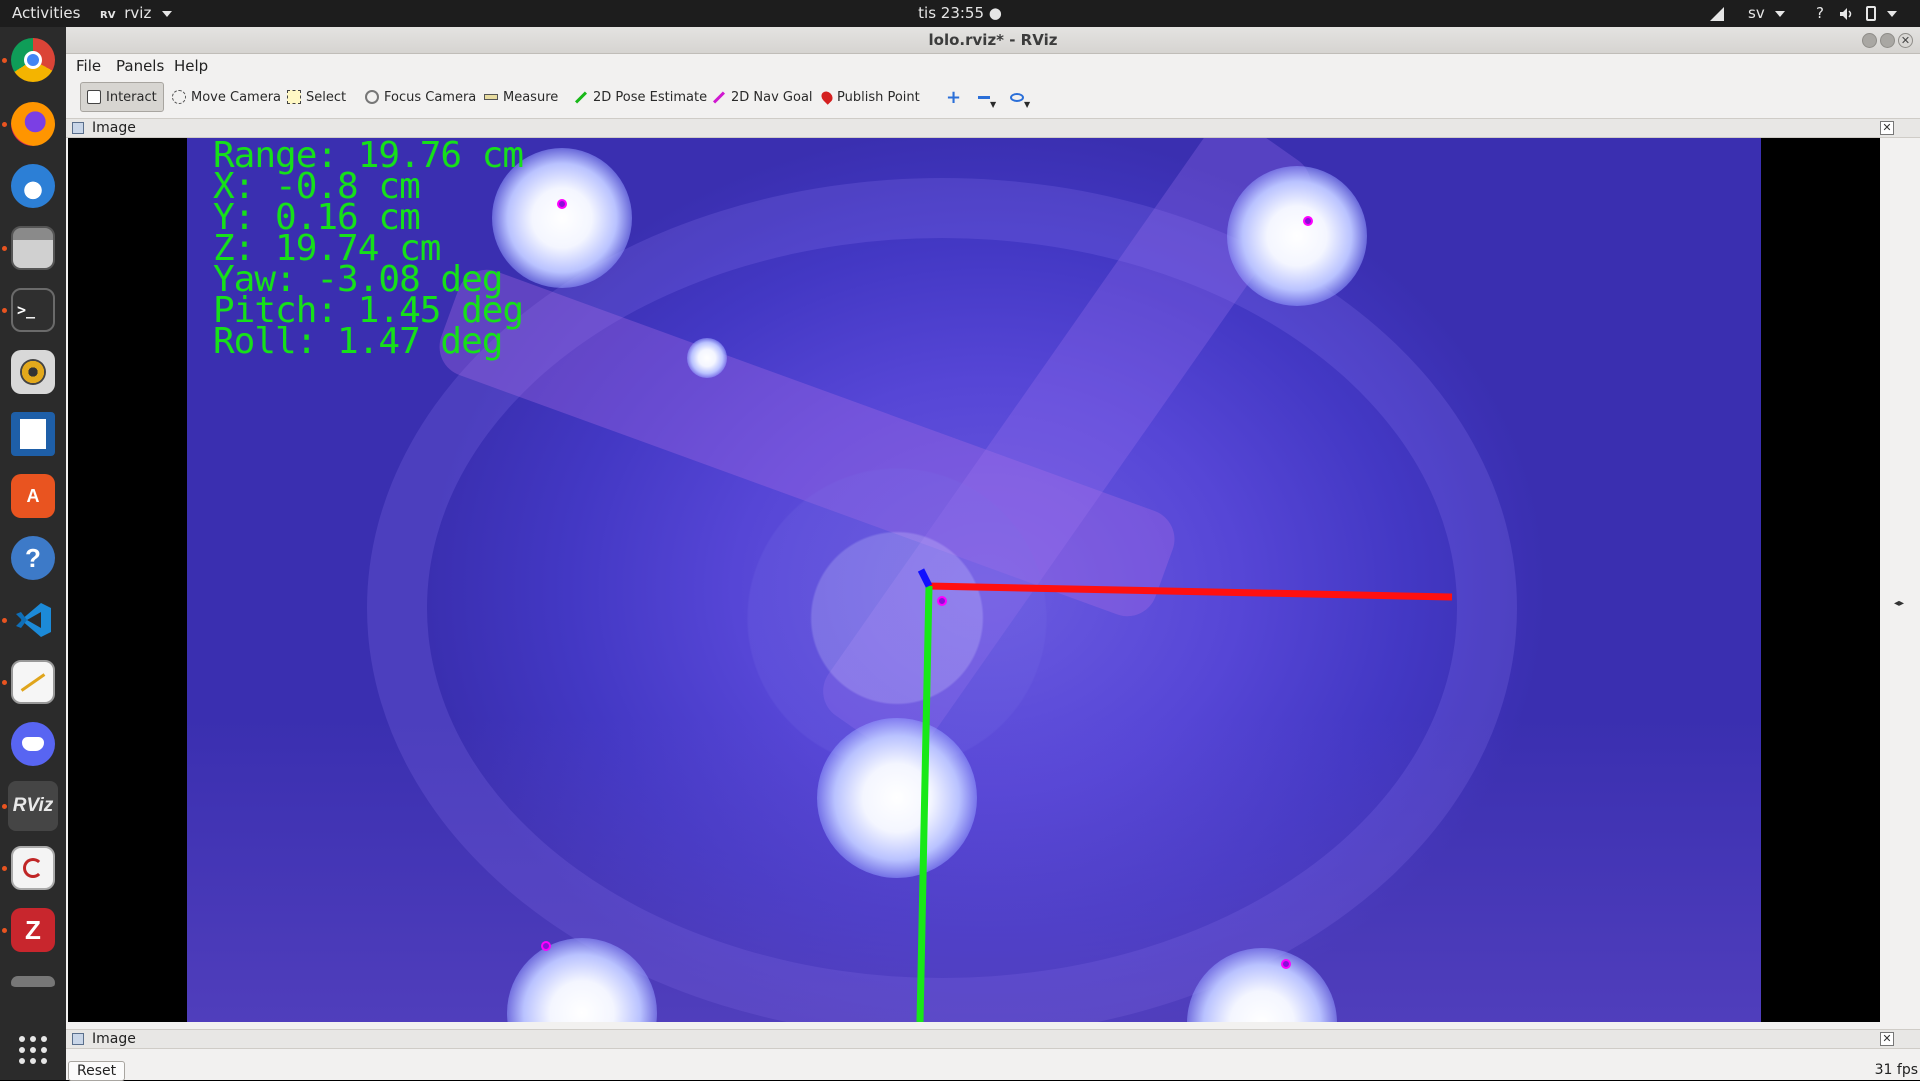  I want to click on activities-button: Activities, so click(46, 13).